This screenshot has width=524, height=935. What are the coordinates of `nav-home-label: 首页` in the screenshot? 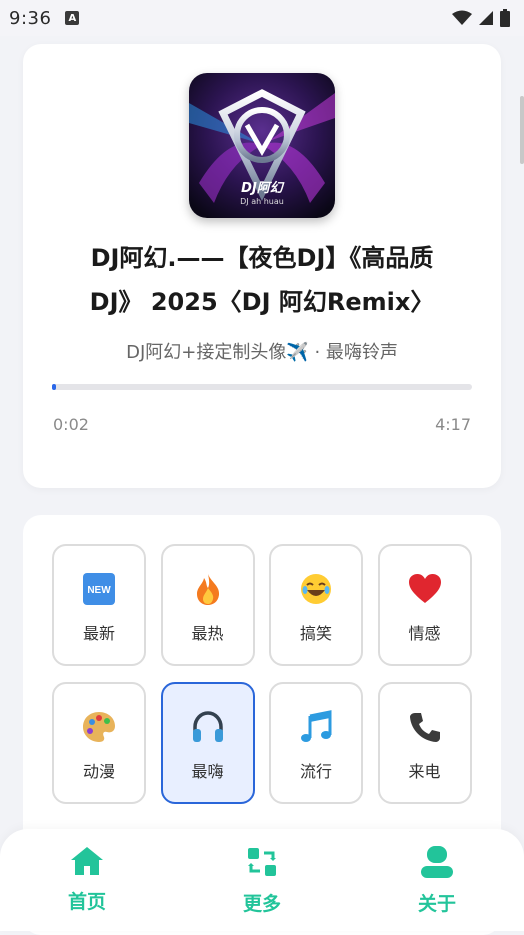 It's located at (86, 902).